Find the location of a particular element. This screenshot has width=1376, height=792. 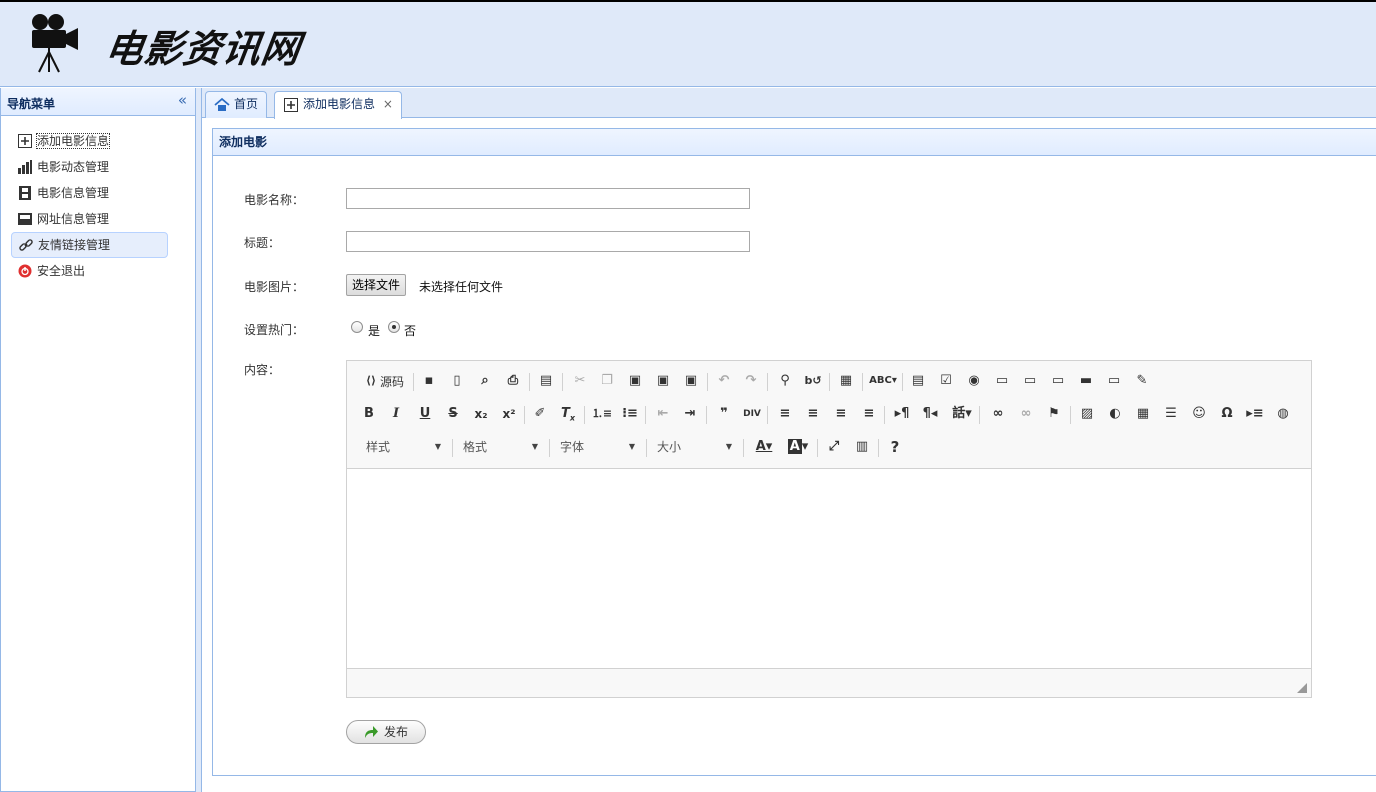

resize-grip-icon is located at coordinates (1302, 688).